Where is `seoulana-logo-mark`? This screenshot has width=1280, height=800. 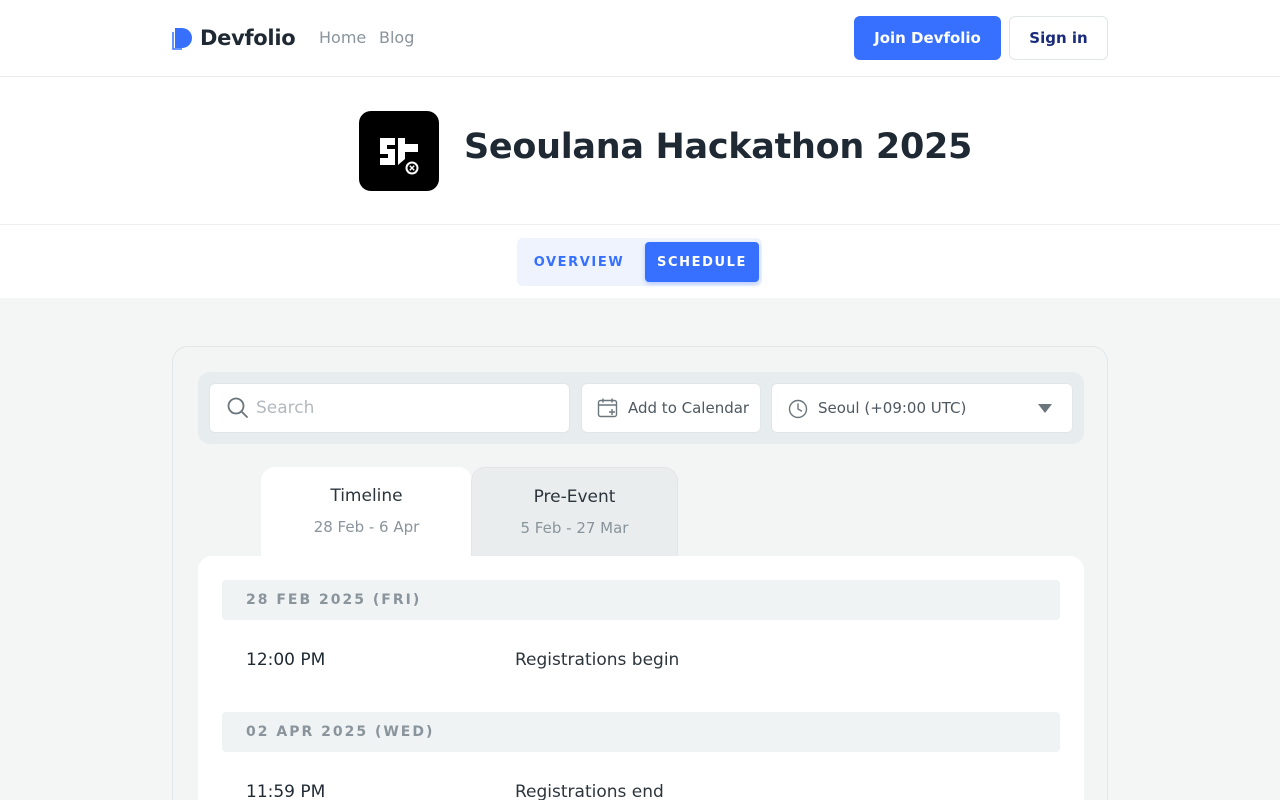 seoulana-logo-mark is located at coordinates (399, 156).